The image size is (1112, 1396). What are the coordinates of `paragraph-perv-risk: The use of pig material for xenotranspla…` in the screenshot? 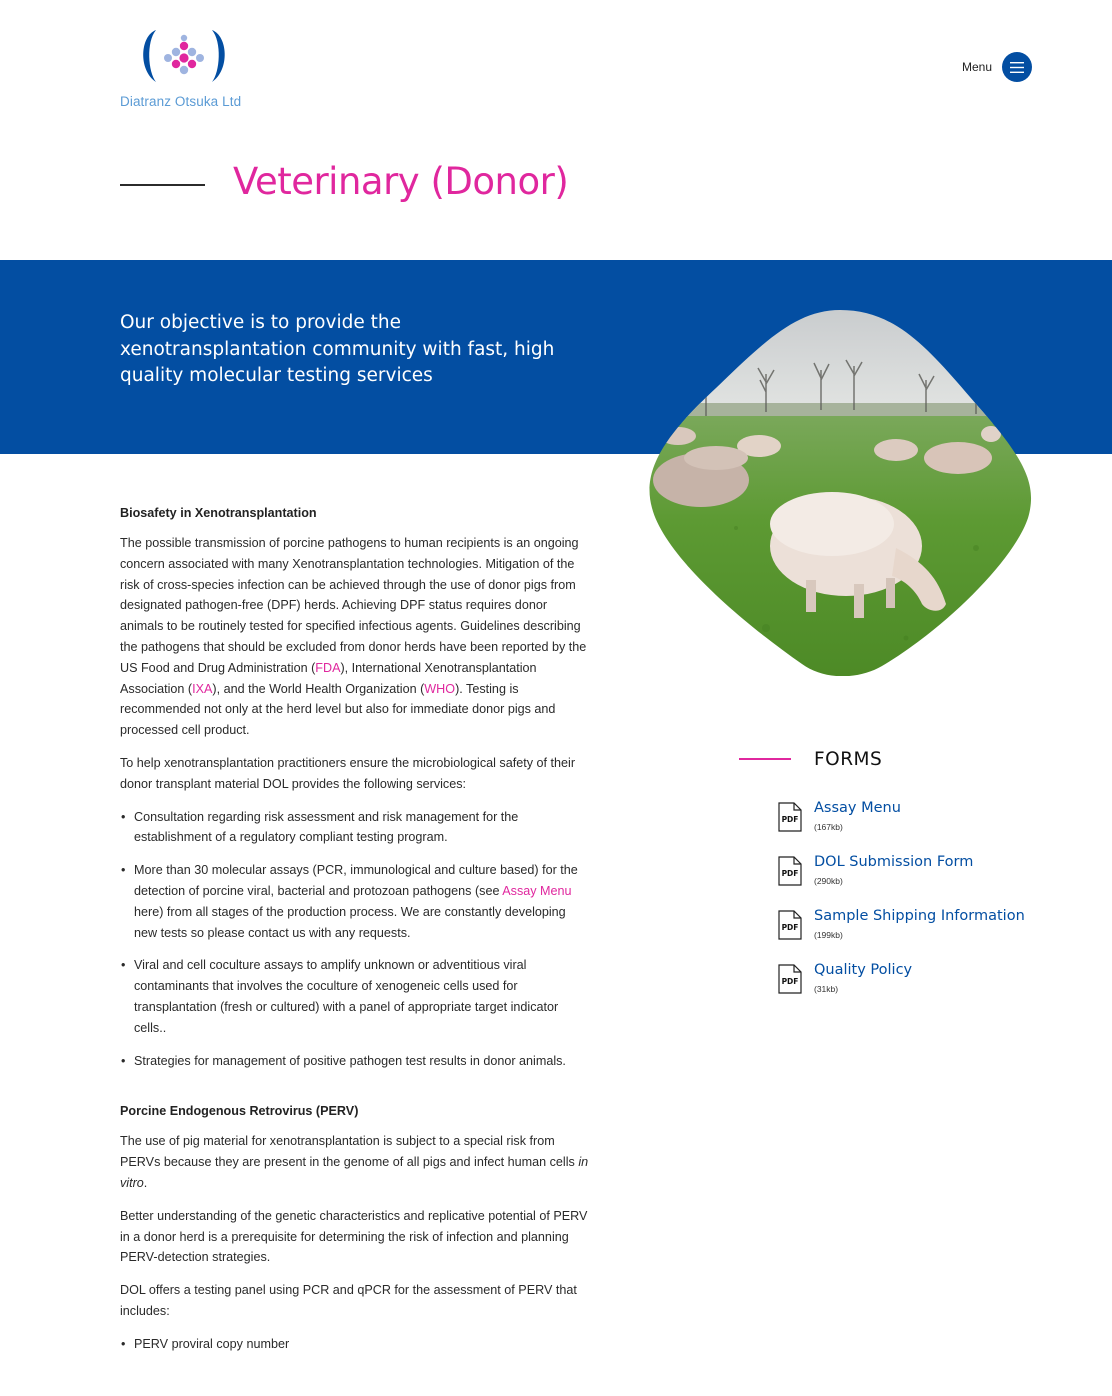 It's located at (354, 1162).